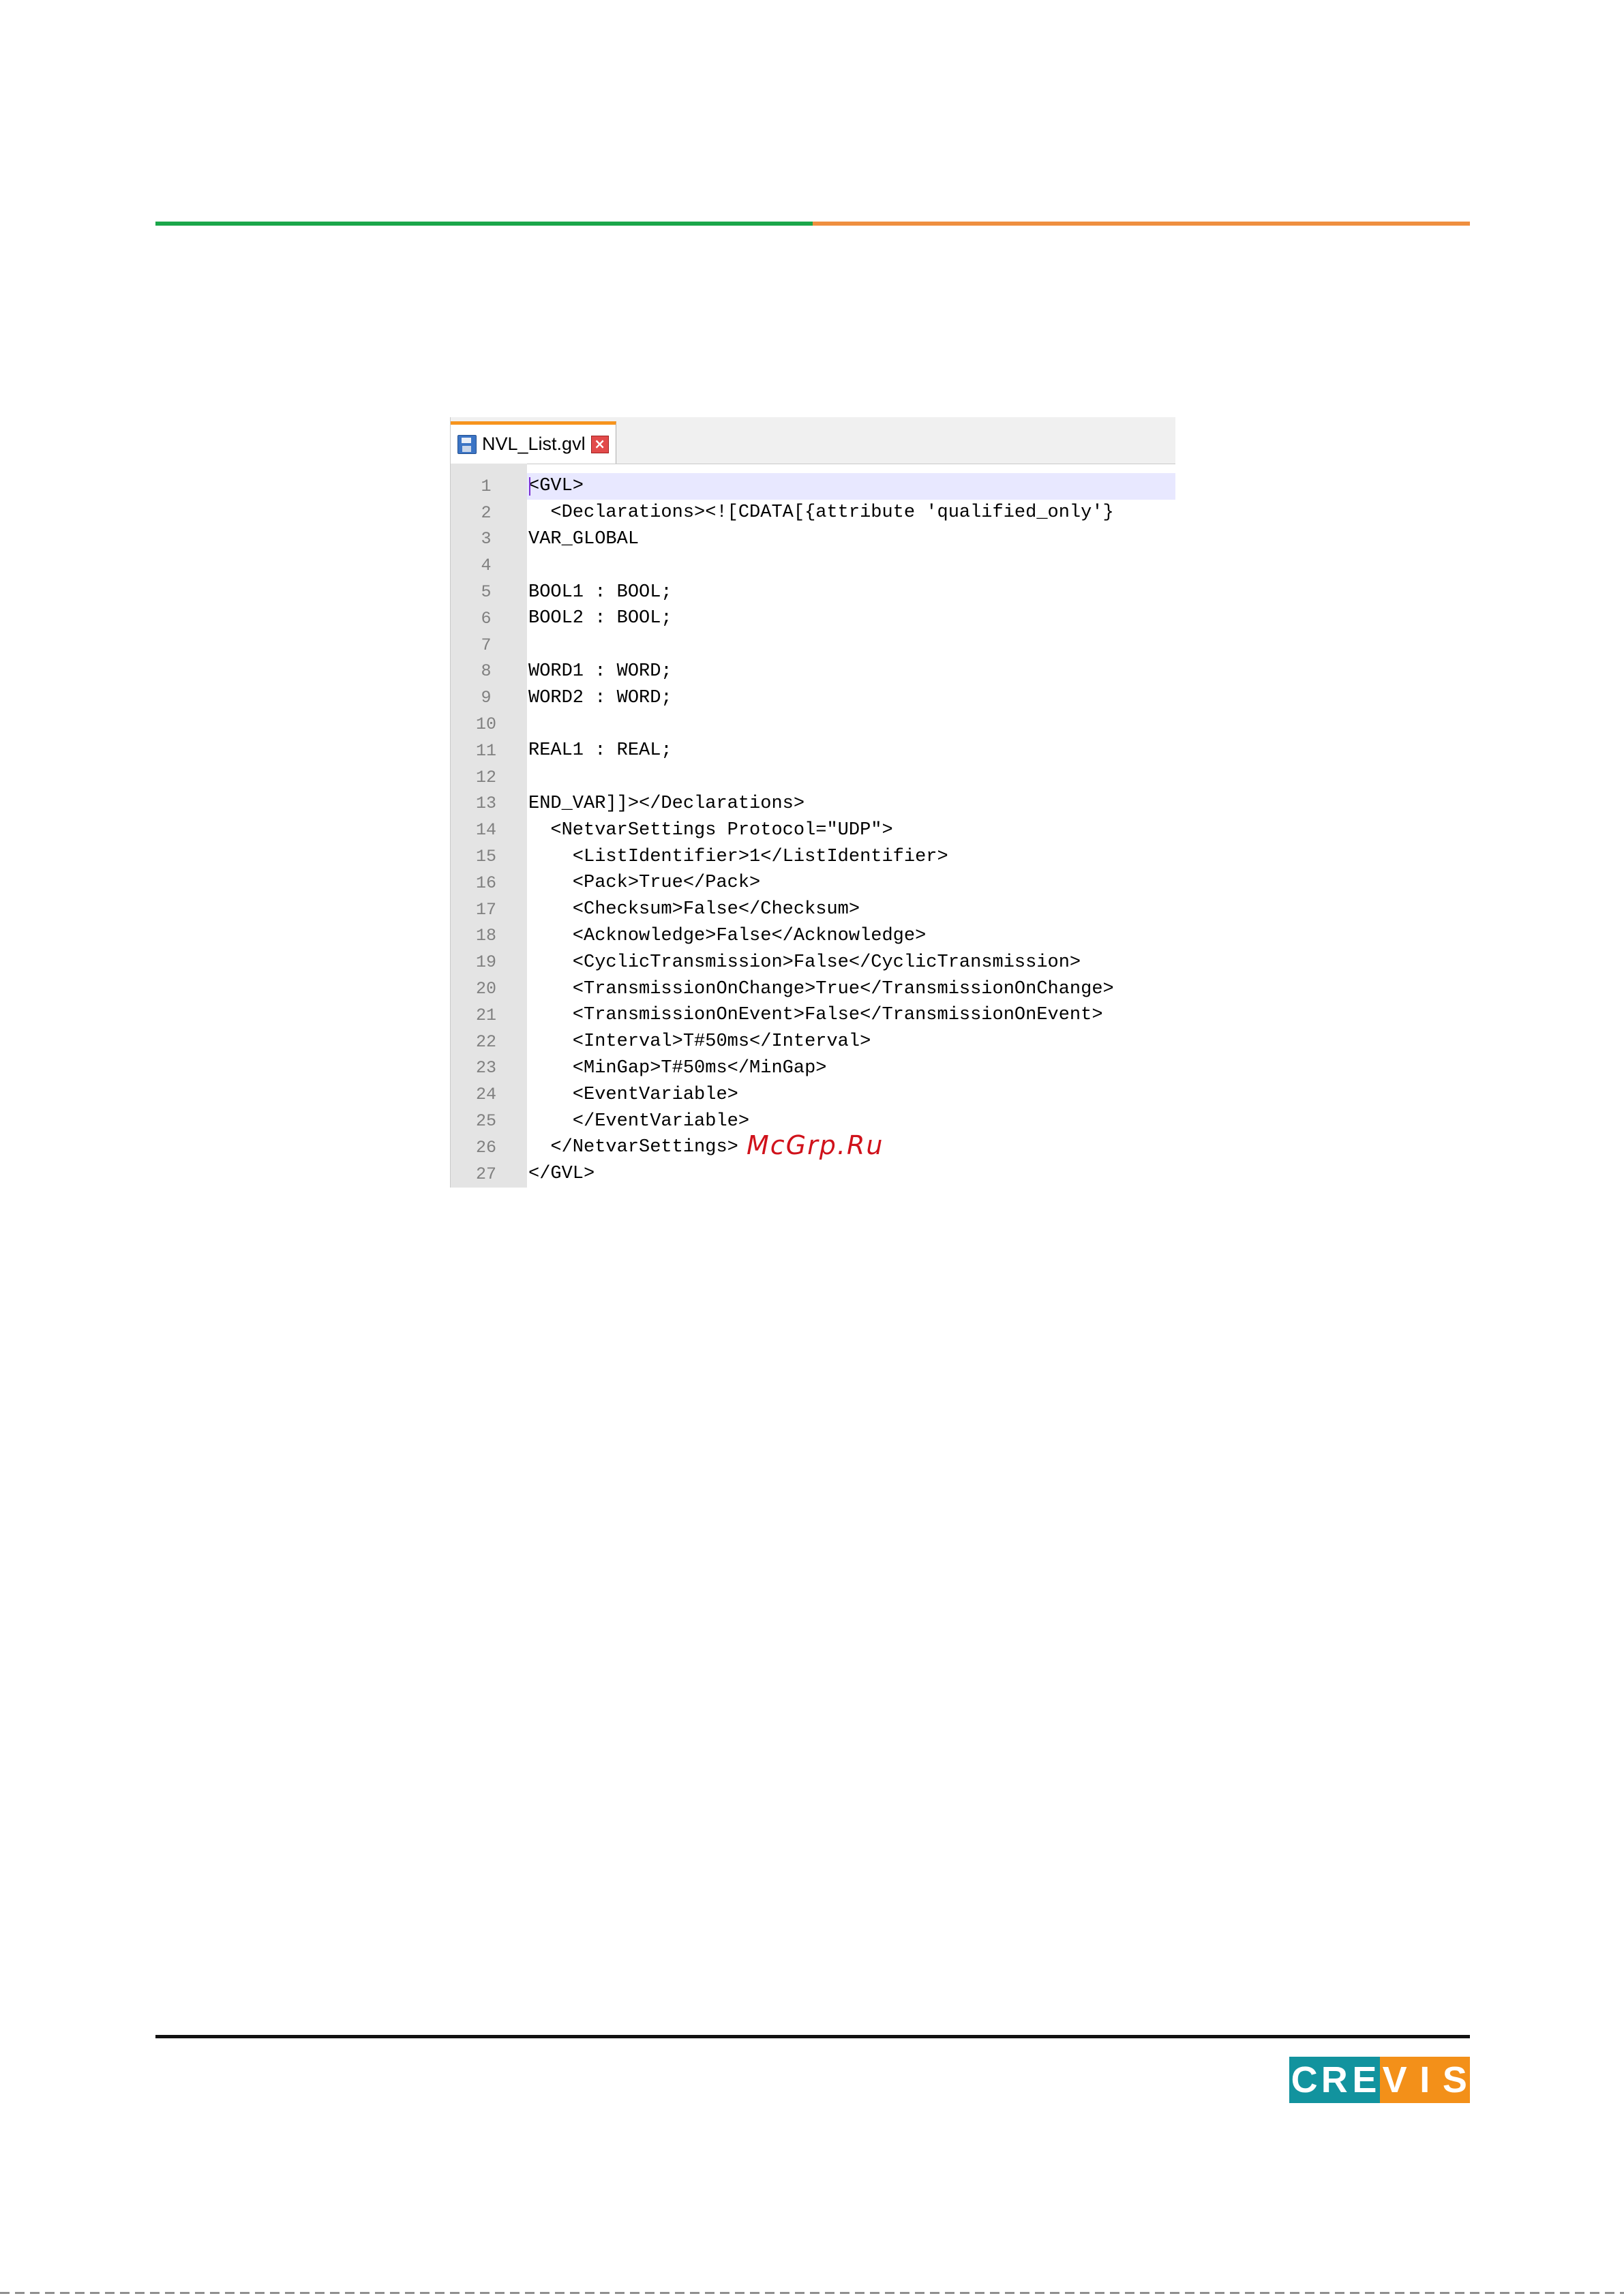  Describe the element at coordinates (600, 697) in the screenshot. I see `code-text: WORD2 : WORD;` at that location.